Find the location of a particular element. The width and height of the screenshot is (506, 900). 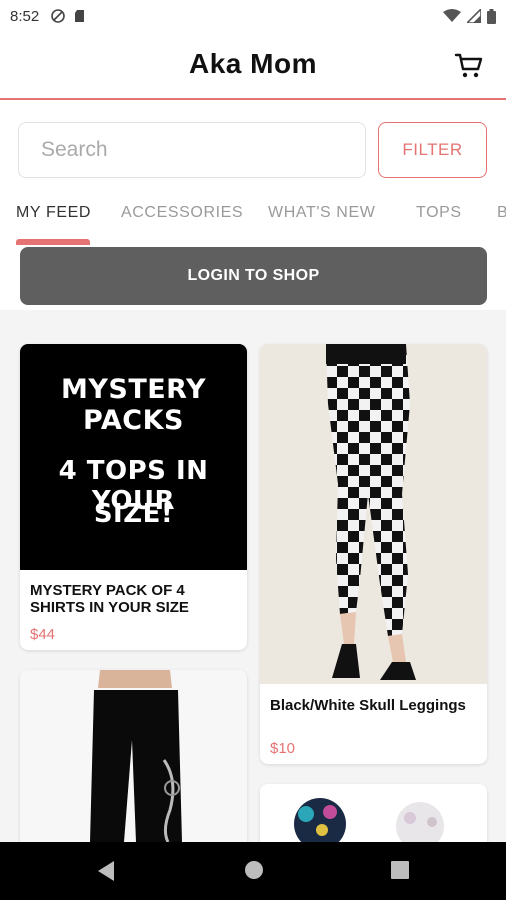

tab-my-feed: MY FEED is located at coordinates (53, 213).